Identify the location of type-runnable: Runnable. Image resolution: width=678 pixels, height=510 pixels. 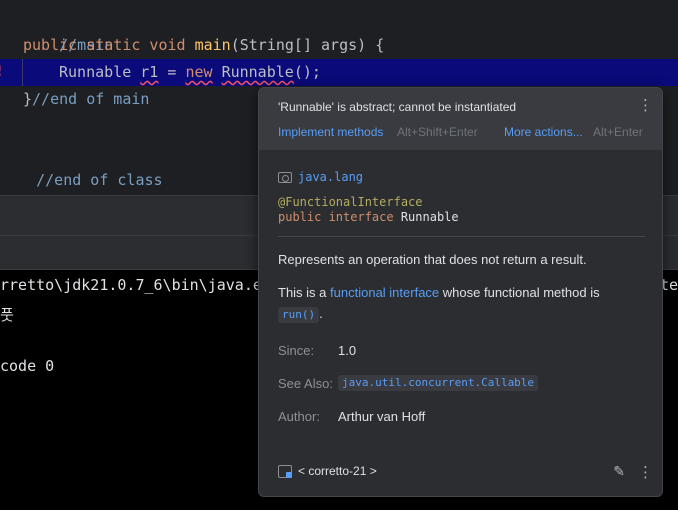
(95, 72).